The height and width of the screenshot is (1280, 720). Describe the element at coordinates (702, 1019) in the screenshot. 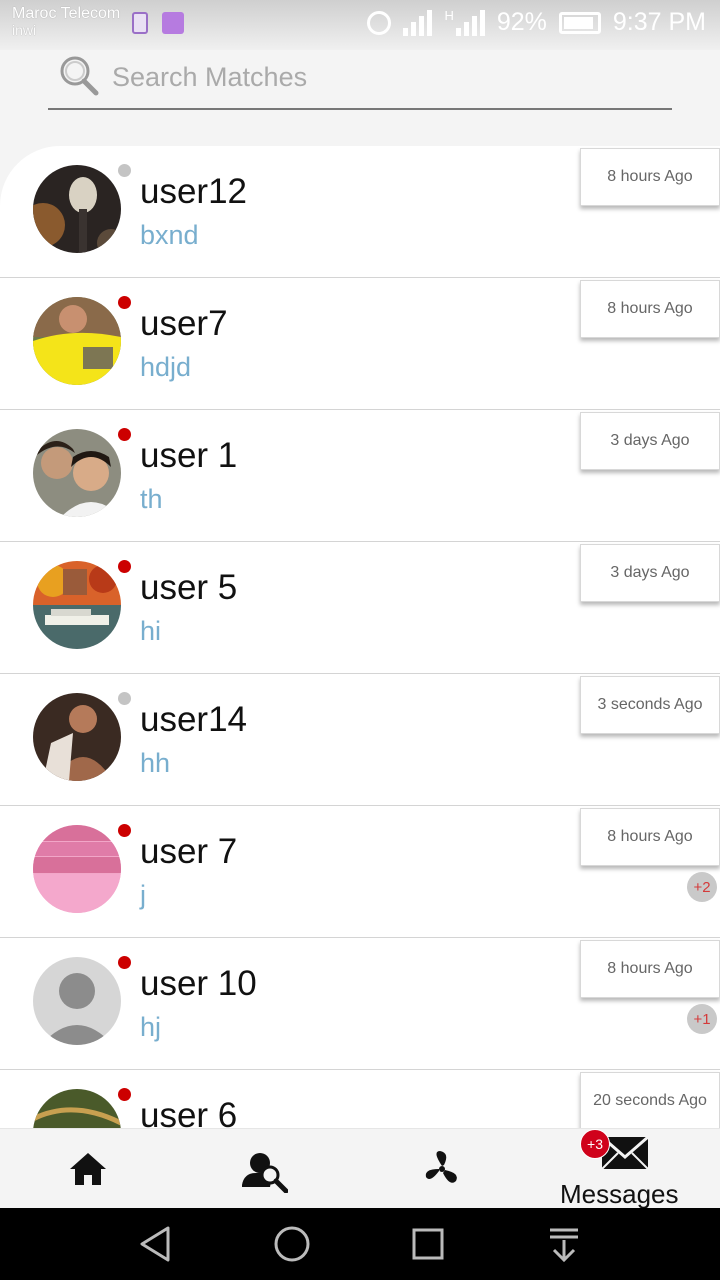

I see `unread-count-badge: +1` at that location.